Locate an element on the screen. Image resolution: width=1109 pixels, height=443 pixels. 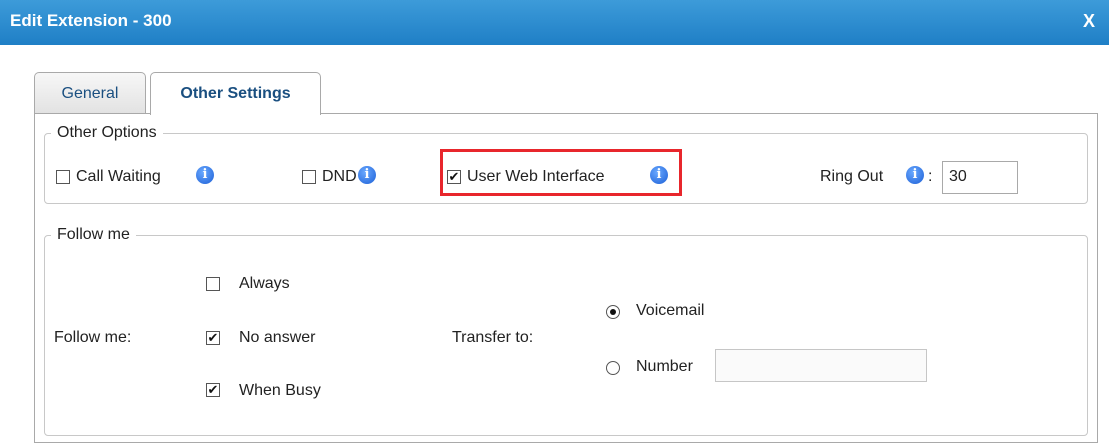
when-busy-label: When Busy is located at coordinates (280, 390).